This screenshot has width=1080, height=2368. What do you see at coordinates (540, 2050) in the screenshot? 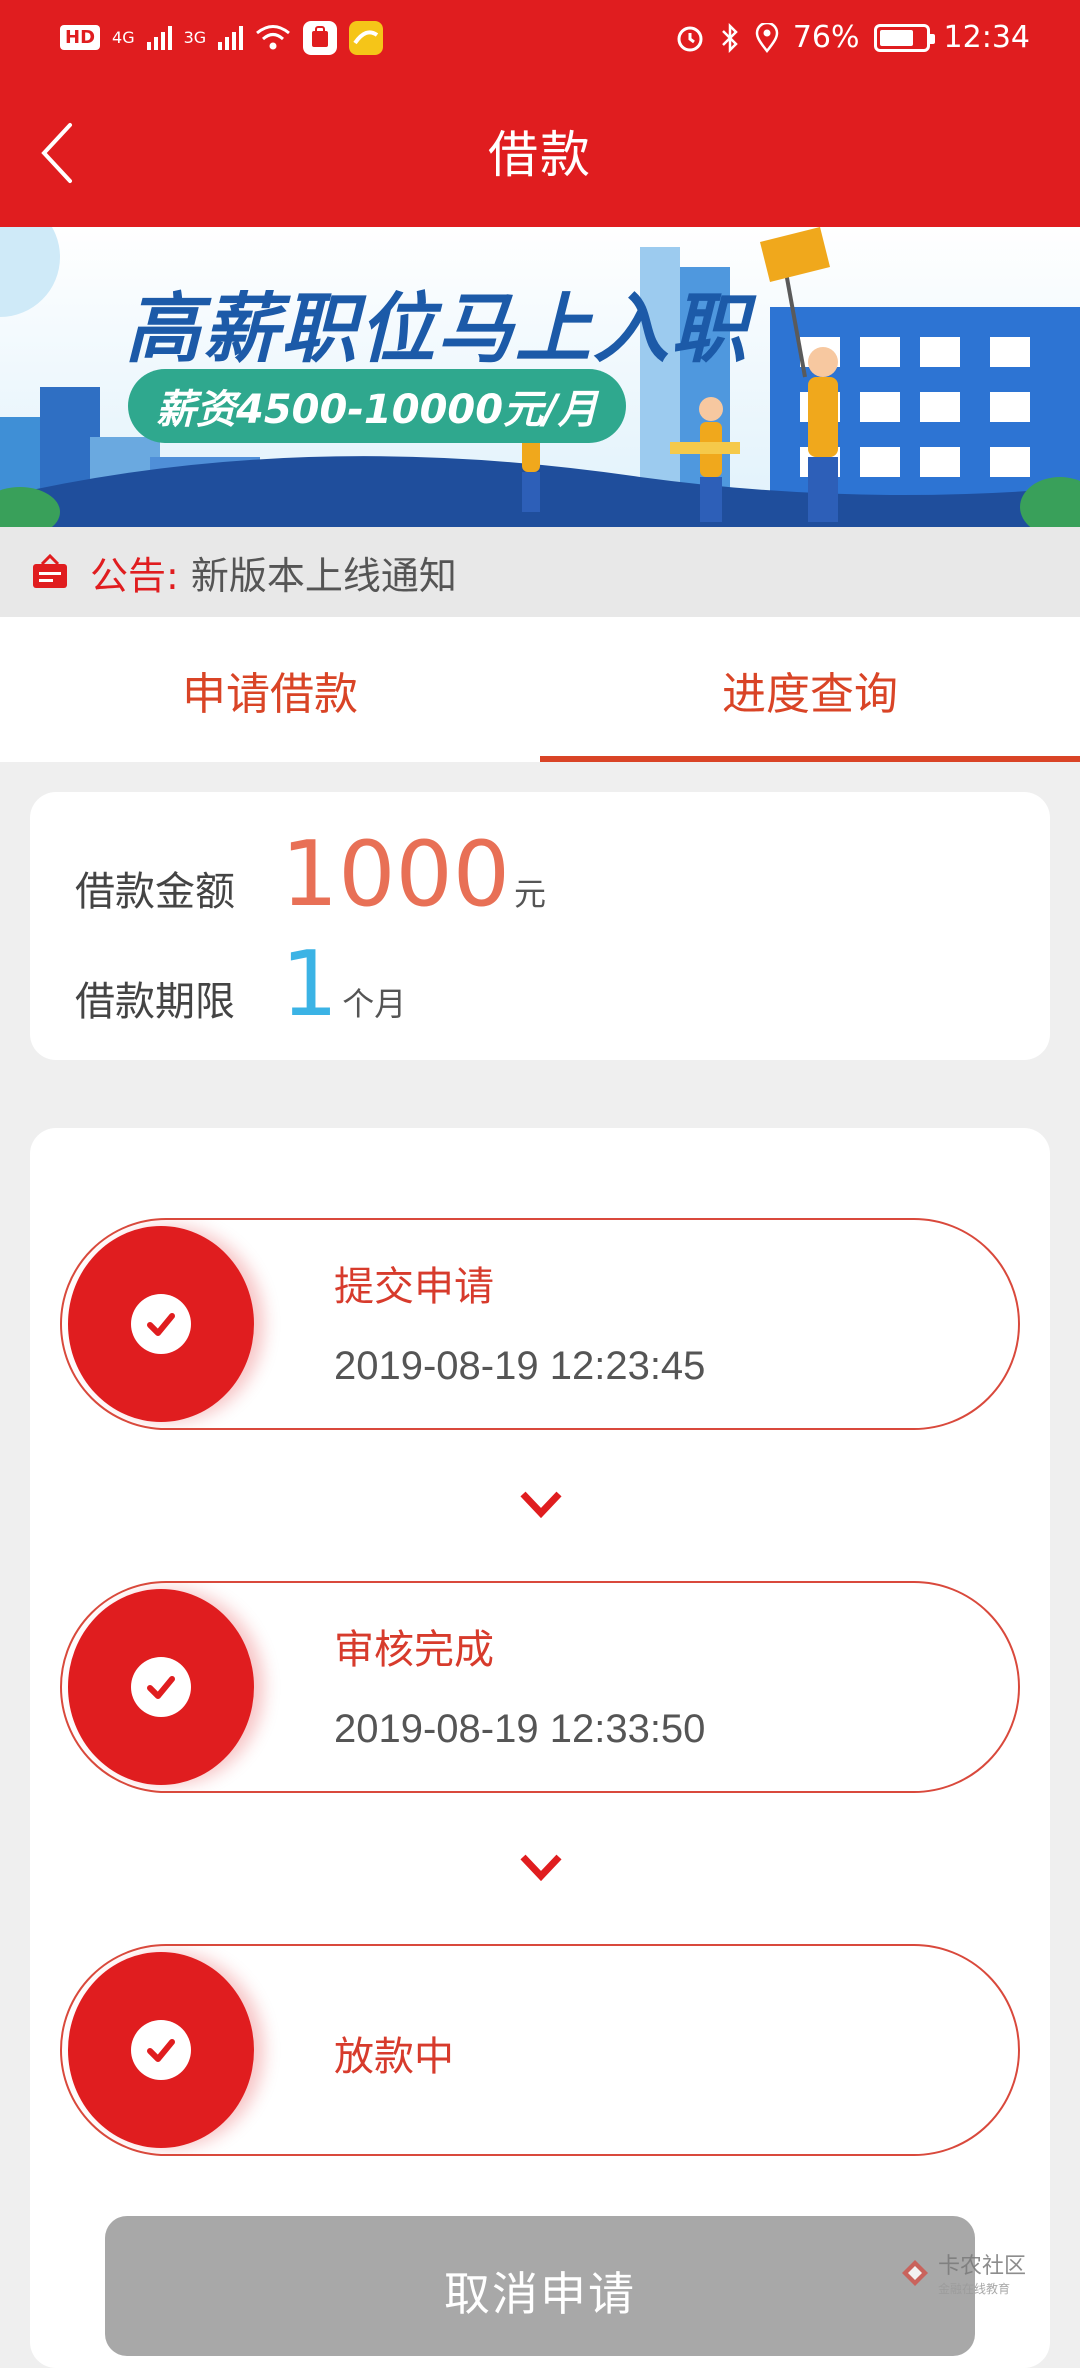
I see `progress-step-disbursing: 放款中` at bounding box center [540, 2050].